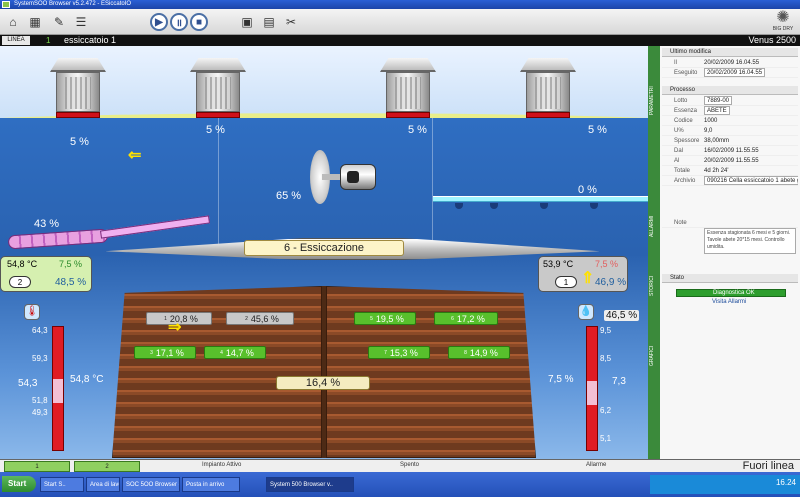 The width and height of the screenshot is (800, 497). What do you see at coordinates (730, 63) in the screenshot?
I see `info-row: Il 20/02/2009 16.04.55` at bounding box center [730, 63].